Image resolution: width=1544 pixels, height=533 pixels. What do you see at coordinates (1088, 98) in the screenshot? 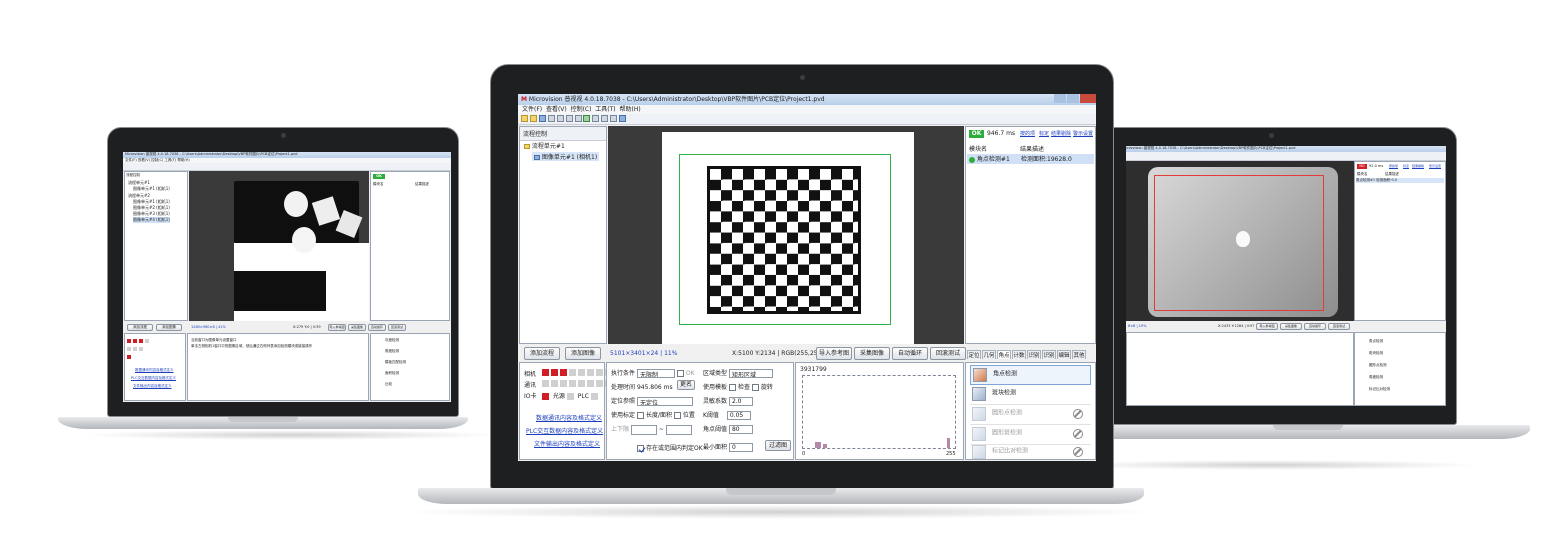
I see `close-icon` at bounding box center [1088, 98].